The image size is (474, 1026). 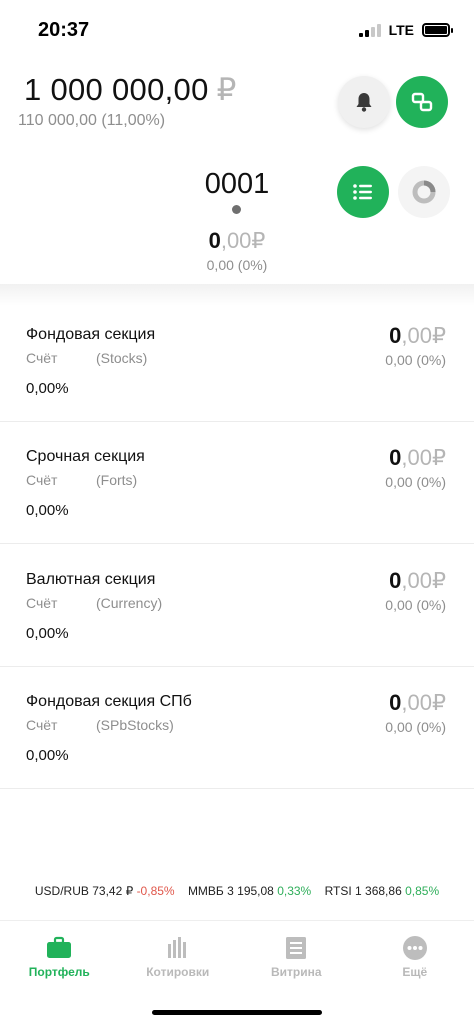 I want to click on ticker-label: ММВБ 3 195,08, so click(x=230, y=891).